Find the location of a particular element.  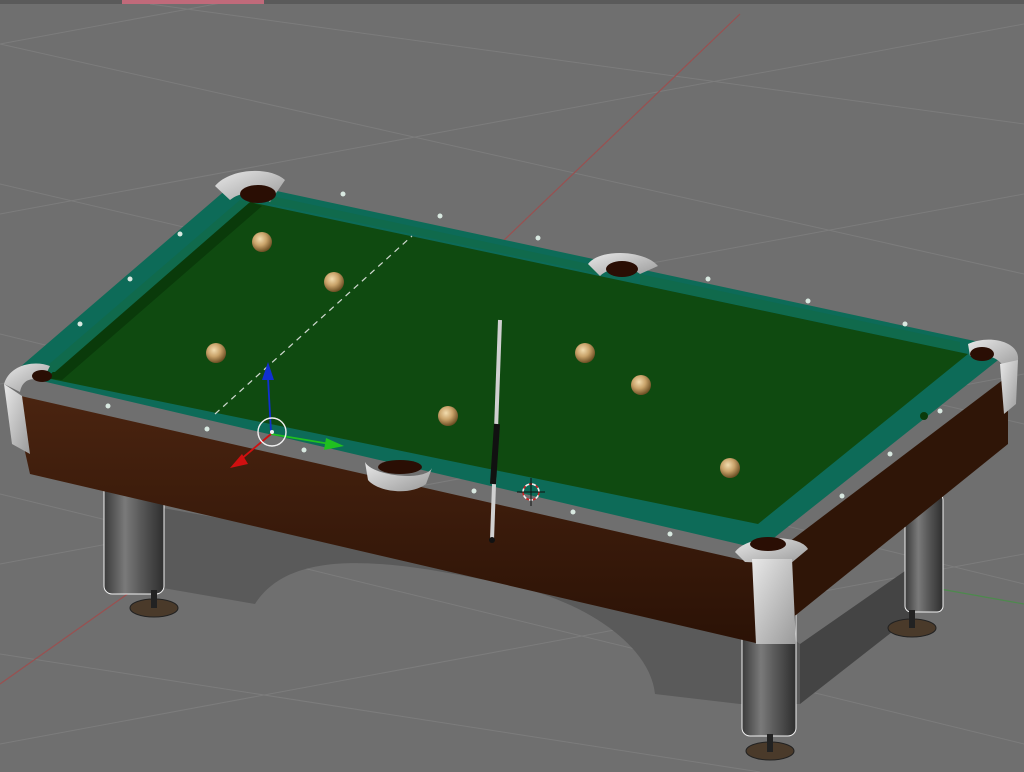

small-ball is located at coordinates (924, 416).